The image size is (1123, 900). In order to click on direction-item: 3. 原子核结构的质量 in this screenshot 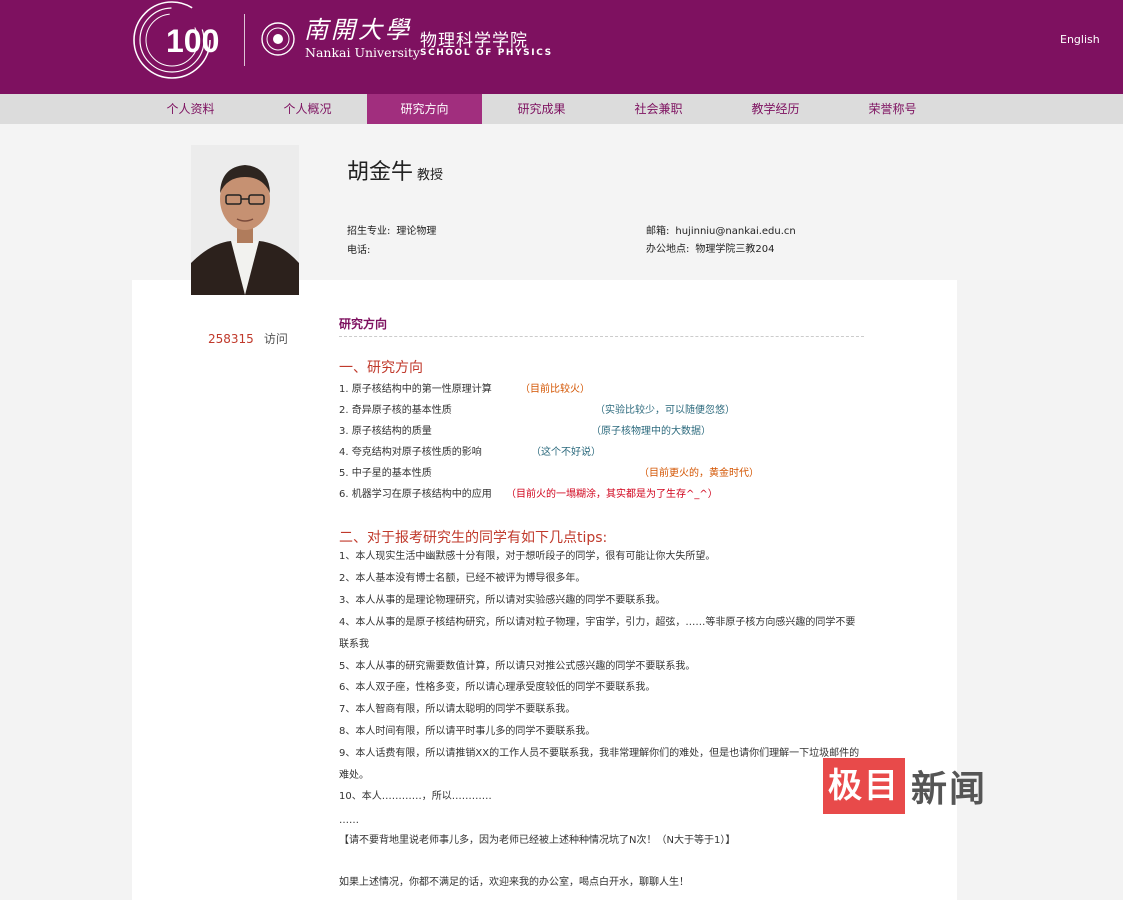, I will do `click(385, 431)`.